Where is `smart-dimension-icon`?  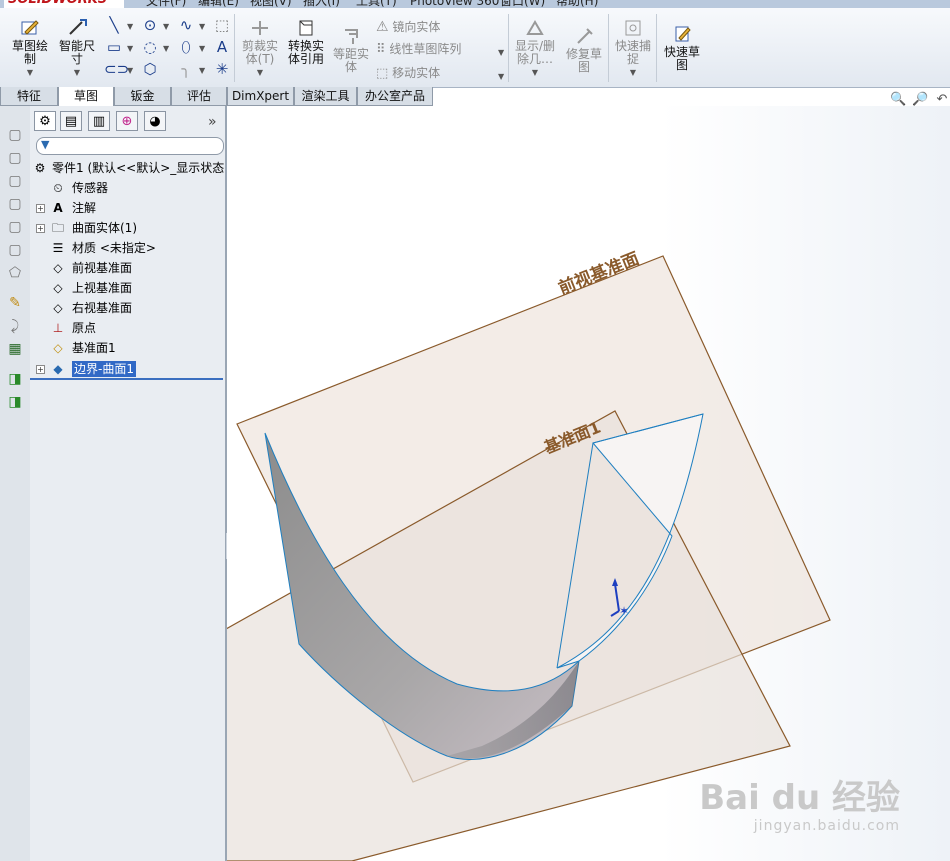 smart-dimension-icon is located at coordinates (77, 28).